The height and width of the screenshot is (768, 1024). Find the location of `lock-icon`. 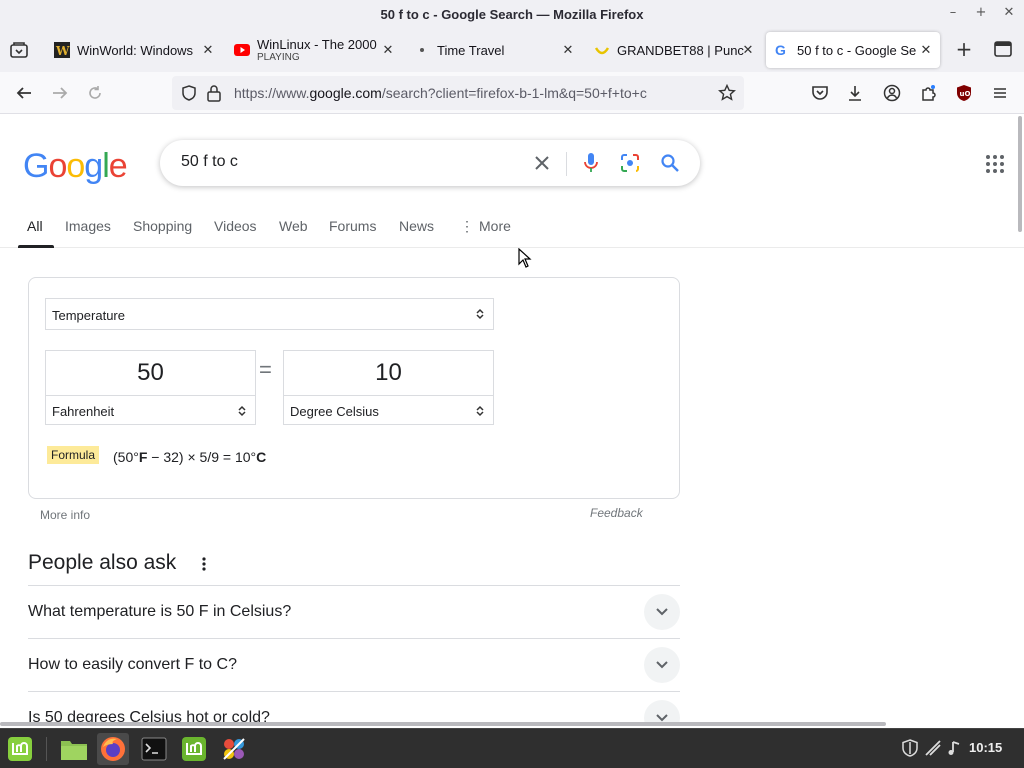

lock-icon is located at coordinates (214, 93).